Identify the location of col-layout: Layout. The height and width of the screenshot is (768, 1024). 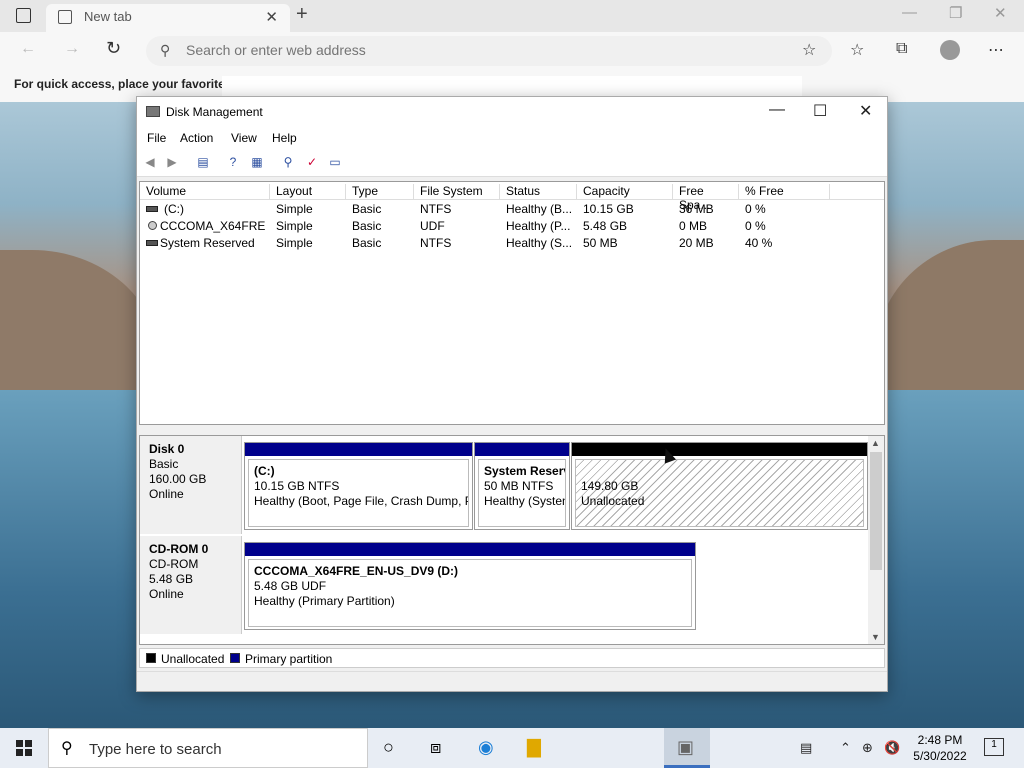
(308, 192).